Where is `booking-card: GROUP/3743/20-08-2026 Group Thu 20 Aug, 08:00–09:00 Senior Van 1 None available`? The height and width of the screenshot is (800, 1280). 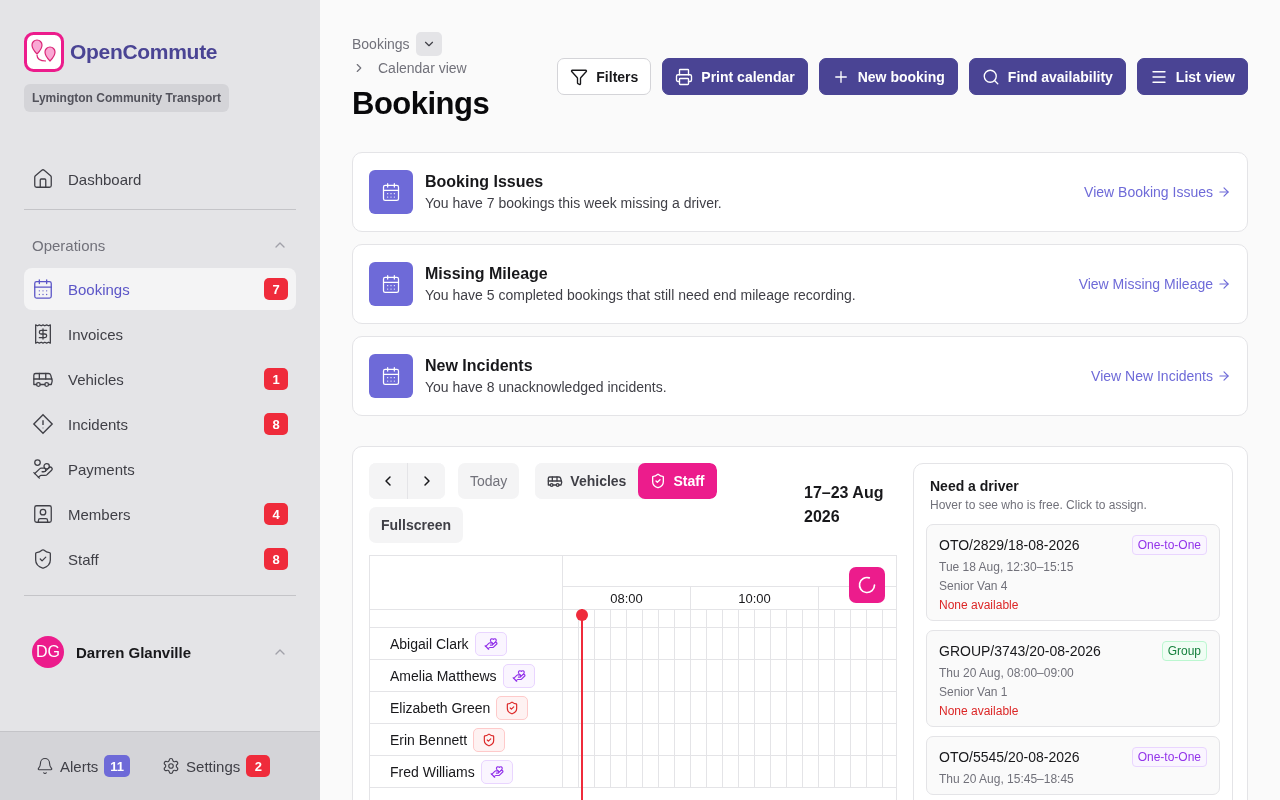
booking-card: GROUP/3743/20-08-2026 Group Thu 20 Aug, 08:00–09:00 Senior Van 1 None available is located at coordinates (1073, 678).